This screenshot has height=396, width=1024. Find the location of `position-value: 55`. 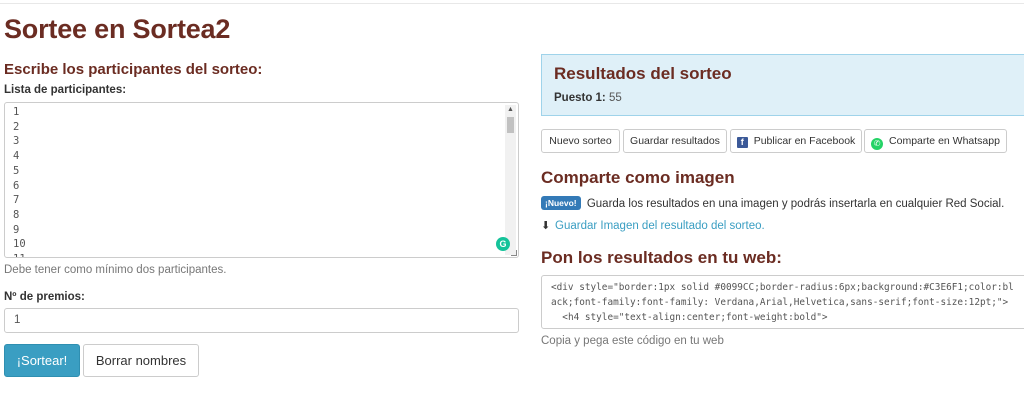

position-value: 55 is located at coordinates (615, 98).